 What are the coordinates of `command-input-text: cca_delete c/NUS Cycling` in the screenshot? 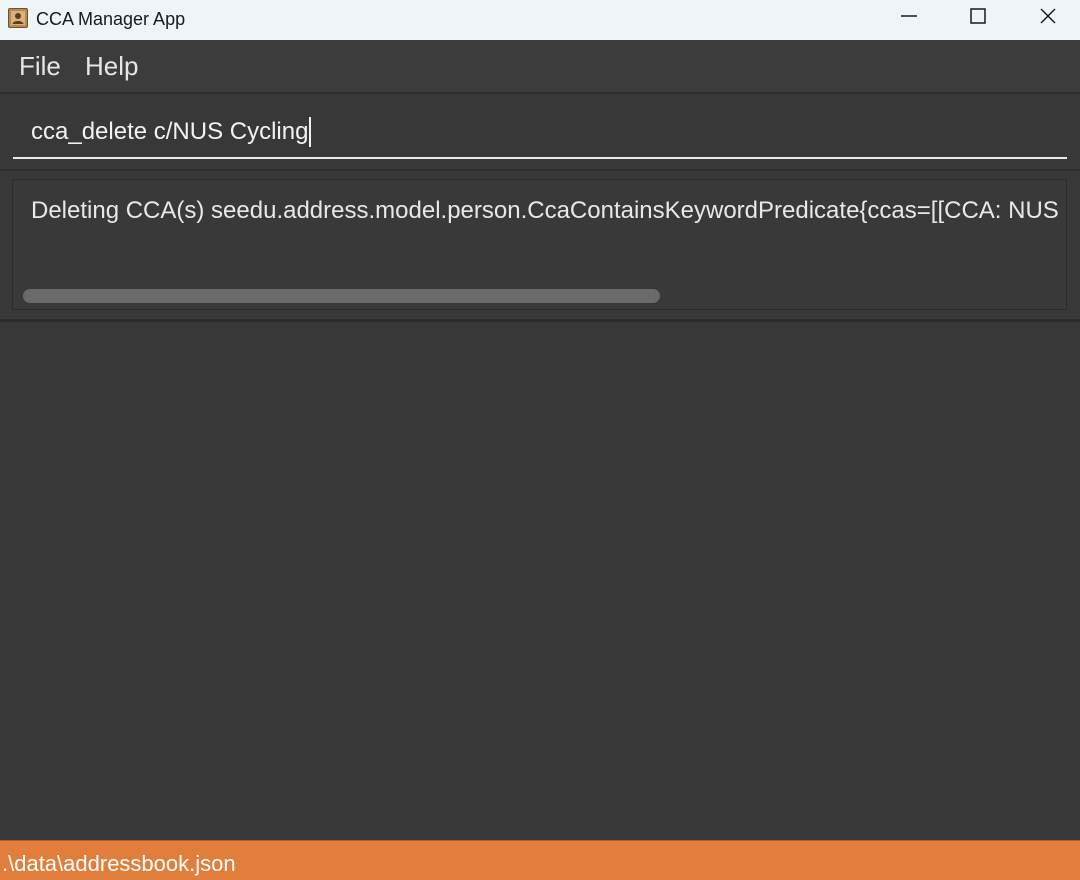 It's located at (171, 132).